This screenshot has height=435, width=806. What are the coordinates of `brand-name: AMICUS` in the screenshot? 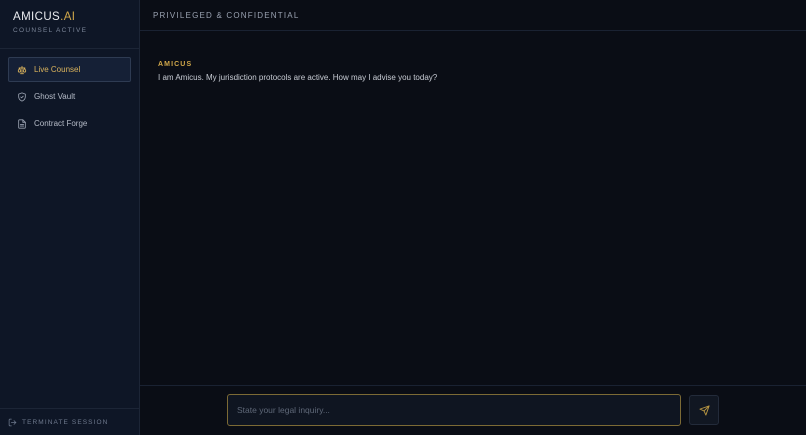 It's located at (37, 17).